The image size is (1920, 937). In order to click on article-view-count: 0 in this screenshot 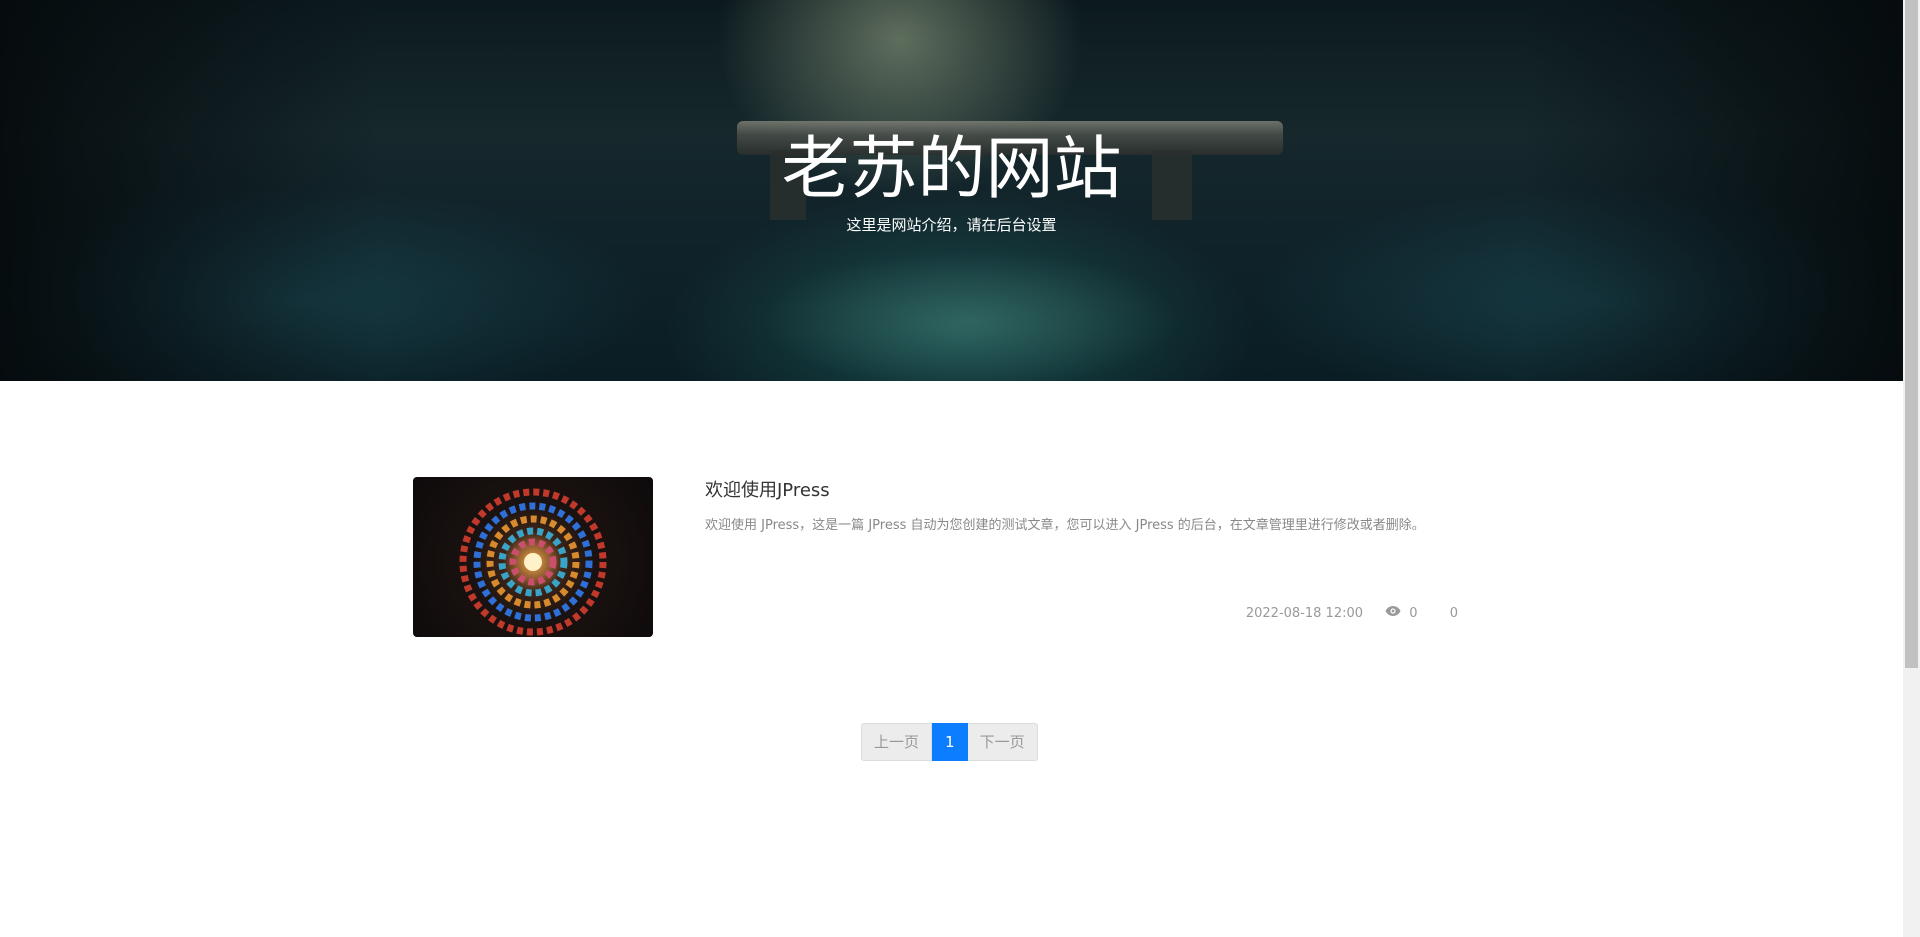, I will do `click(1413, 613)`.